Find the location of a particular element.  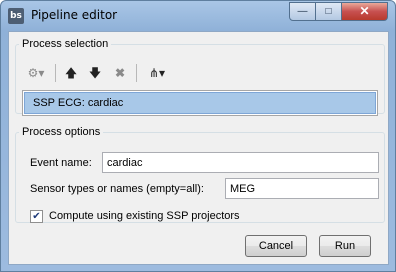

event-name-label: Event name: is located at coordinates (61, 163).